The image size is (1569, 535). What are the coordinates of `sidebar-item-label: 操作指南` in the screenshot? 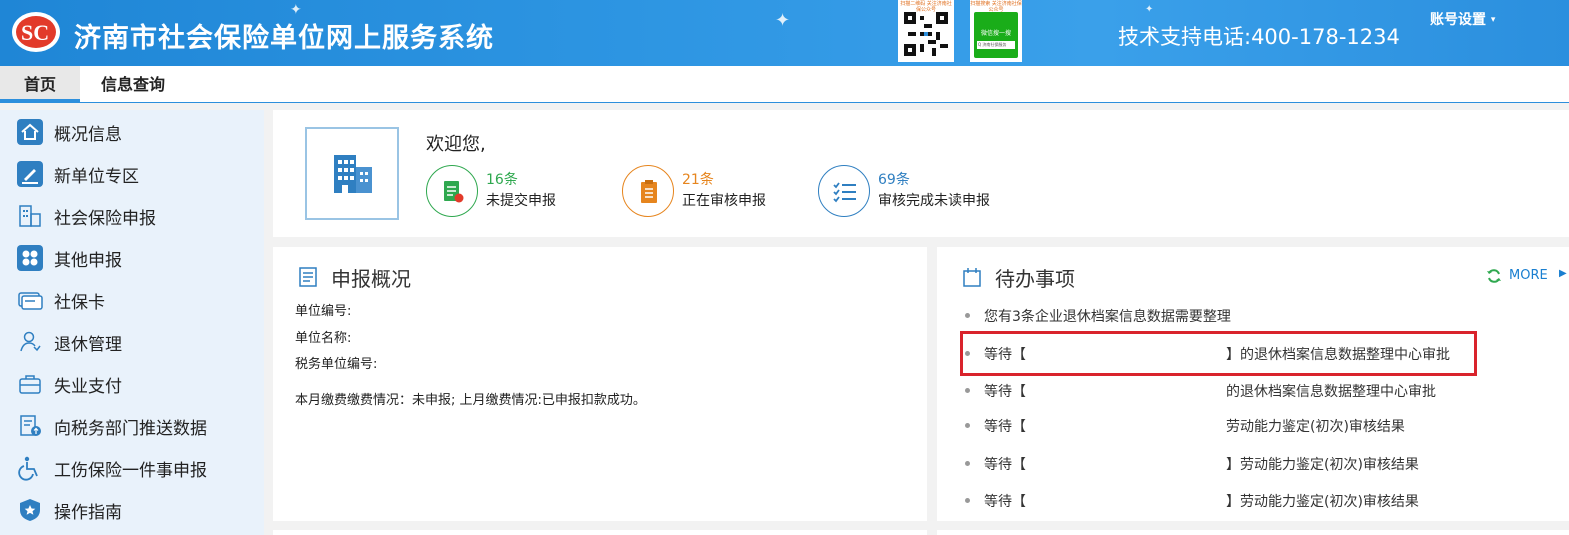 It's located at (88, 513).